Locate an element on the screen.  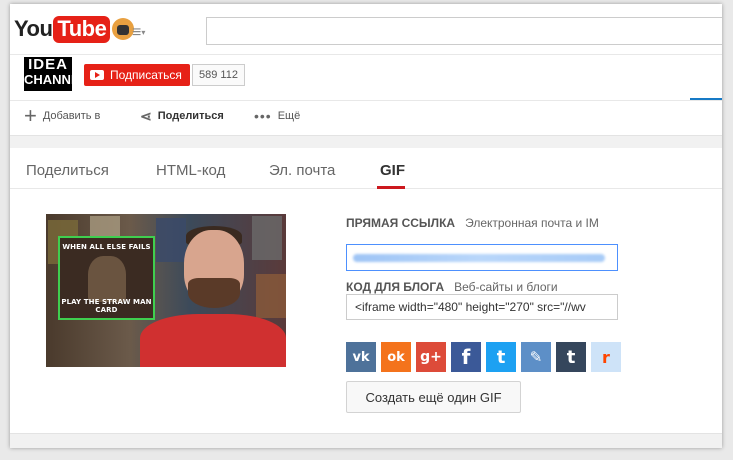
share-button: ⋖ Поделиться is located at coordinates (182, 116).